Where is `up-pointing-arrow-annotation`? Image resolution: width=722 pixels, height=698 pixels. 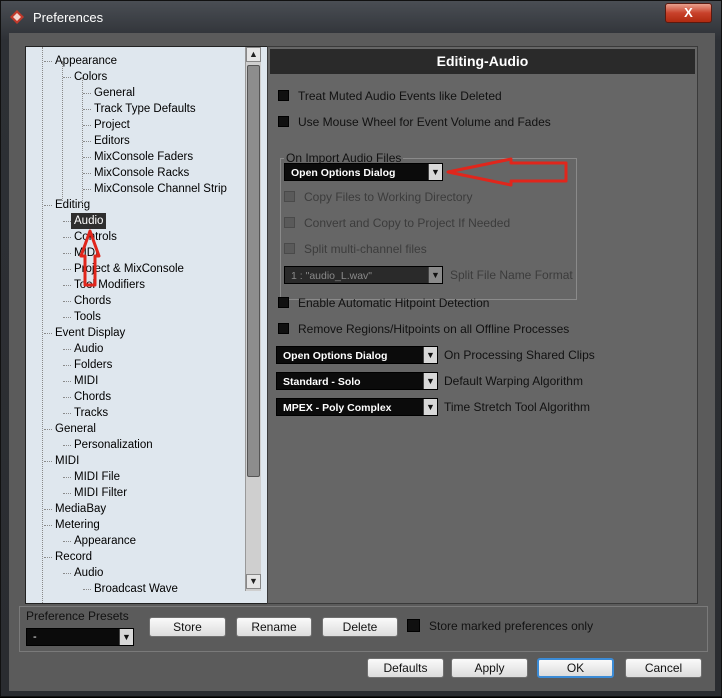 up-pointing-arrow-annotation is located at coordinates (90, 258).